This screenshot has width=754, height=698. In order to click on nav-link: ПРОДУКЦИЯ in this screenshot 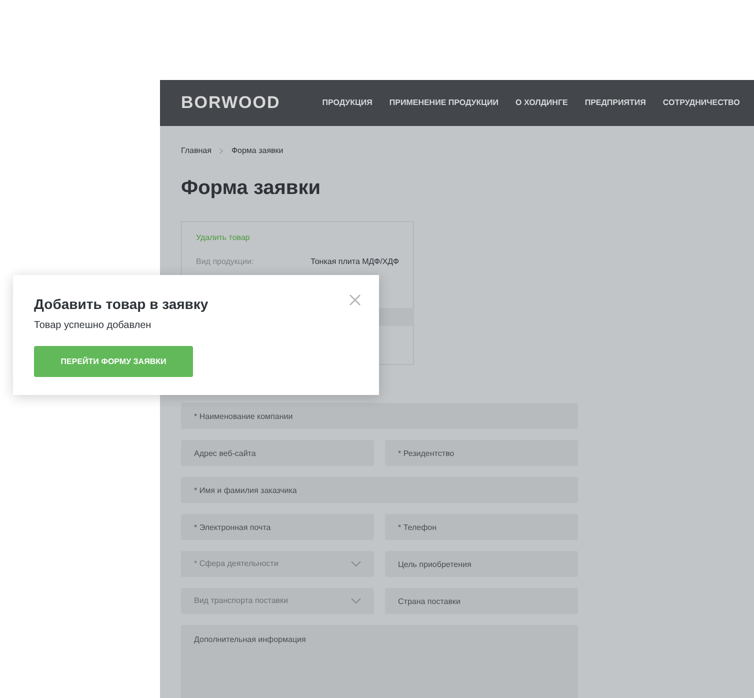, I will do `click(347, 103)`.